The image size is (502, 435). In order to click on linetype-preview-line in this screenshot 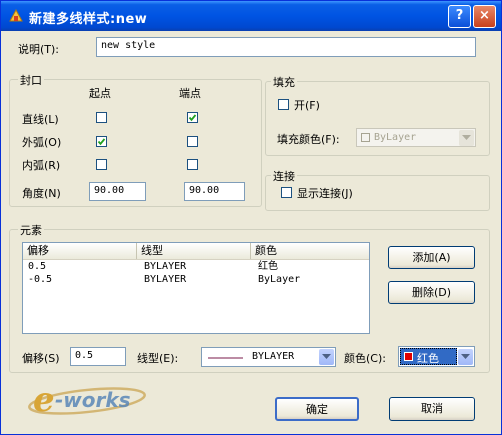, I will do `click(225, 358)`.